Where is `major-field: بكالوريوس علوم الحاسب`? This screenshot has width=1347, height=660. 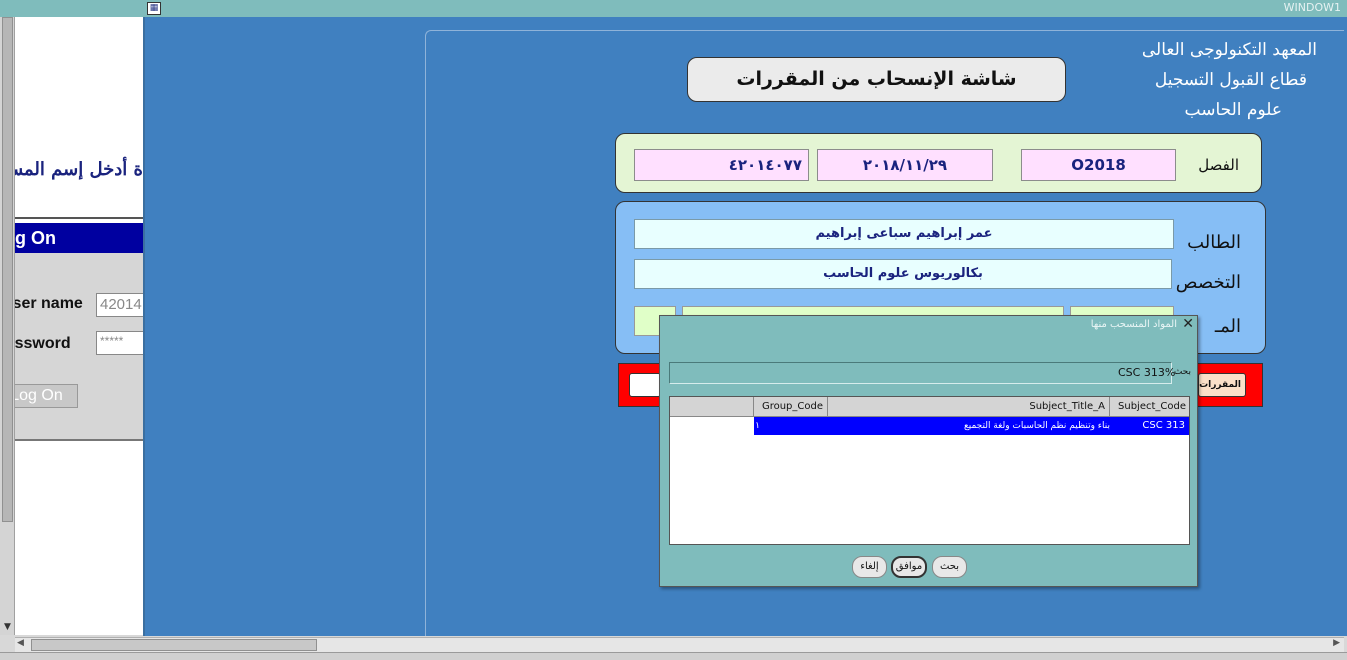 major-field: بكالوريوس علوم الحاسب is located at coordinates (903, 274).